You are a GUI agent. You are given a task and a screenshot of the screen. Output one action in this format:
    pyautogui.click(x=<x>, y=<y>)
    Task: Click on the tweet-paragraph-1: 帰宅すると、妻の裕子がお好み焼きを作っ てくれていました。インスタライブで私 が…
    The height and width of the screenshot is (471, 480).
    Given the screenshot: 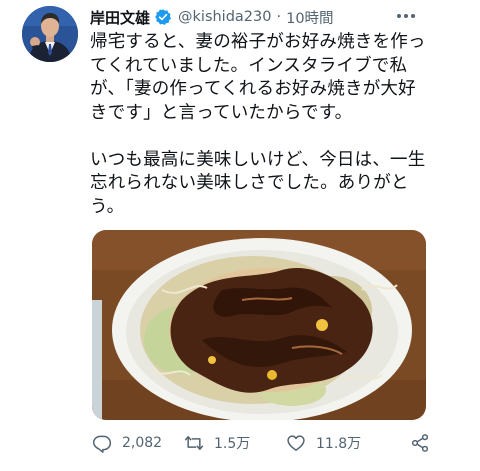 What is the action you would take?
    pyautogui.click(x=258, y=78)
    